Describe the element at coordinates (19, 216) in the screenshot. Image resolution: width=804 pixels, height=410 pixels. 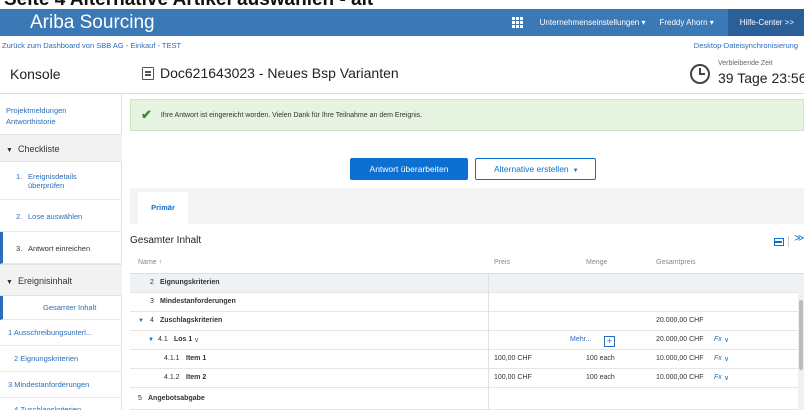
I see `step-number: 2.` at that location.